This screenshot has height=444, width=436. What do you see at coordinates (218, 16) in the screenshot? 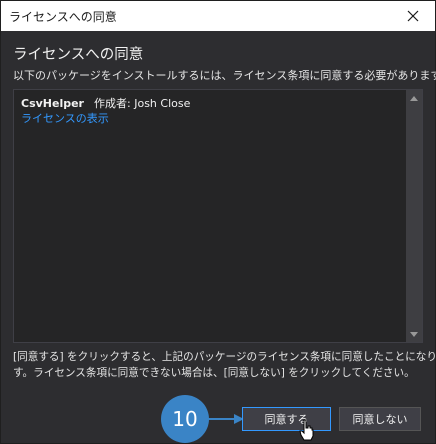
I see `title-bar: ライセンスへの同意` at bounding box center [218, 16].